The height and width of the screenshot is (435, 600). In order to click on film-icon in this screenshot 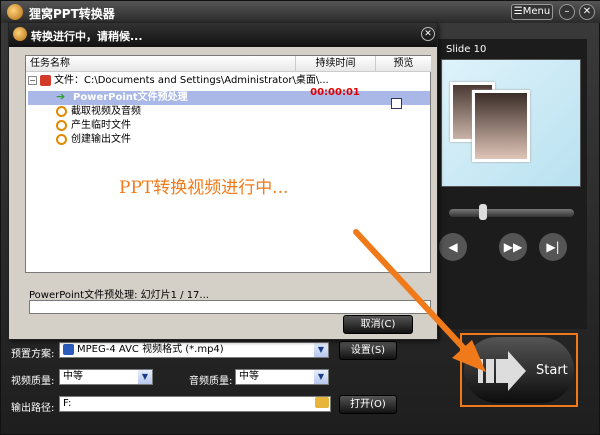, I will do `click(68, 349)`.